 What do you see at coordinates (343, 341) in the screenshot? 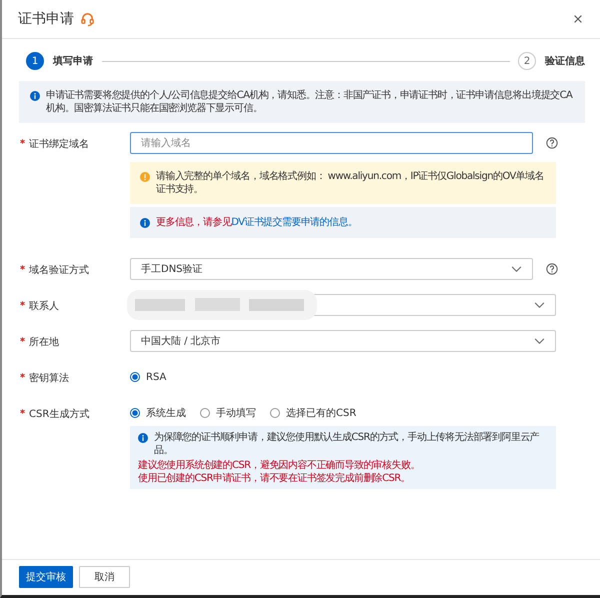
I see `dropdown-field: 中国大陆 / 北京市` at bounding box center [343, 341].